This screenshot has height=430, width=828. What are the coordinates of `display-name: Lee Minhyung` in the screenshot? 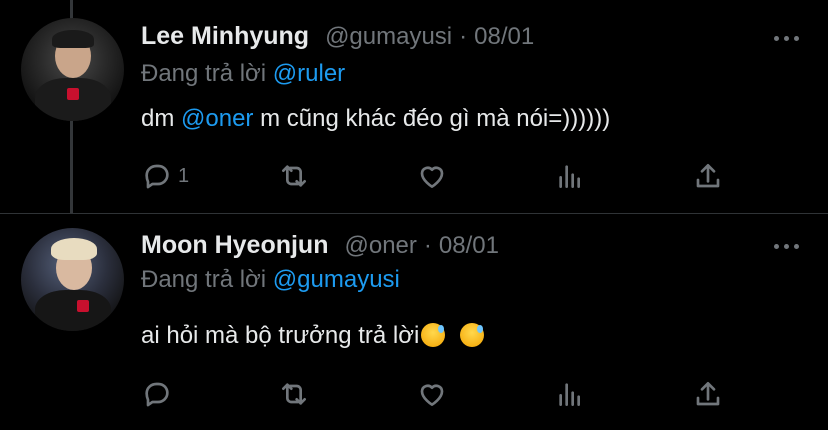 It's located at (225, 36).